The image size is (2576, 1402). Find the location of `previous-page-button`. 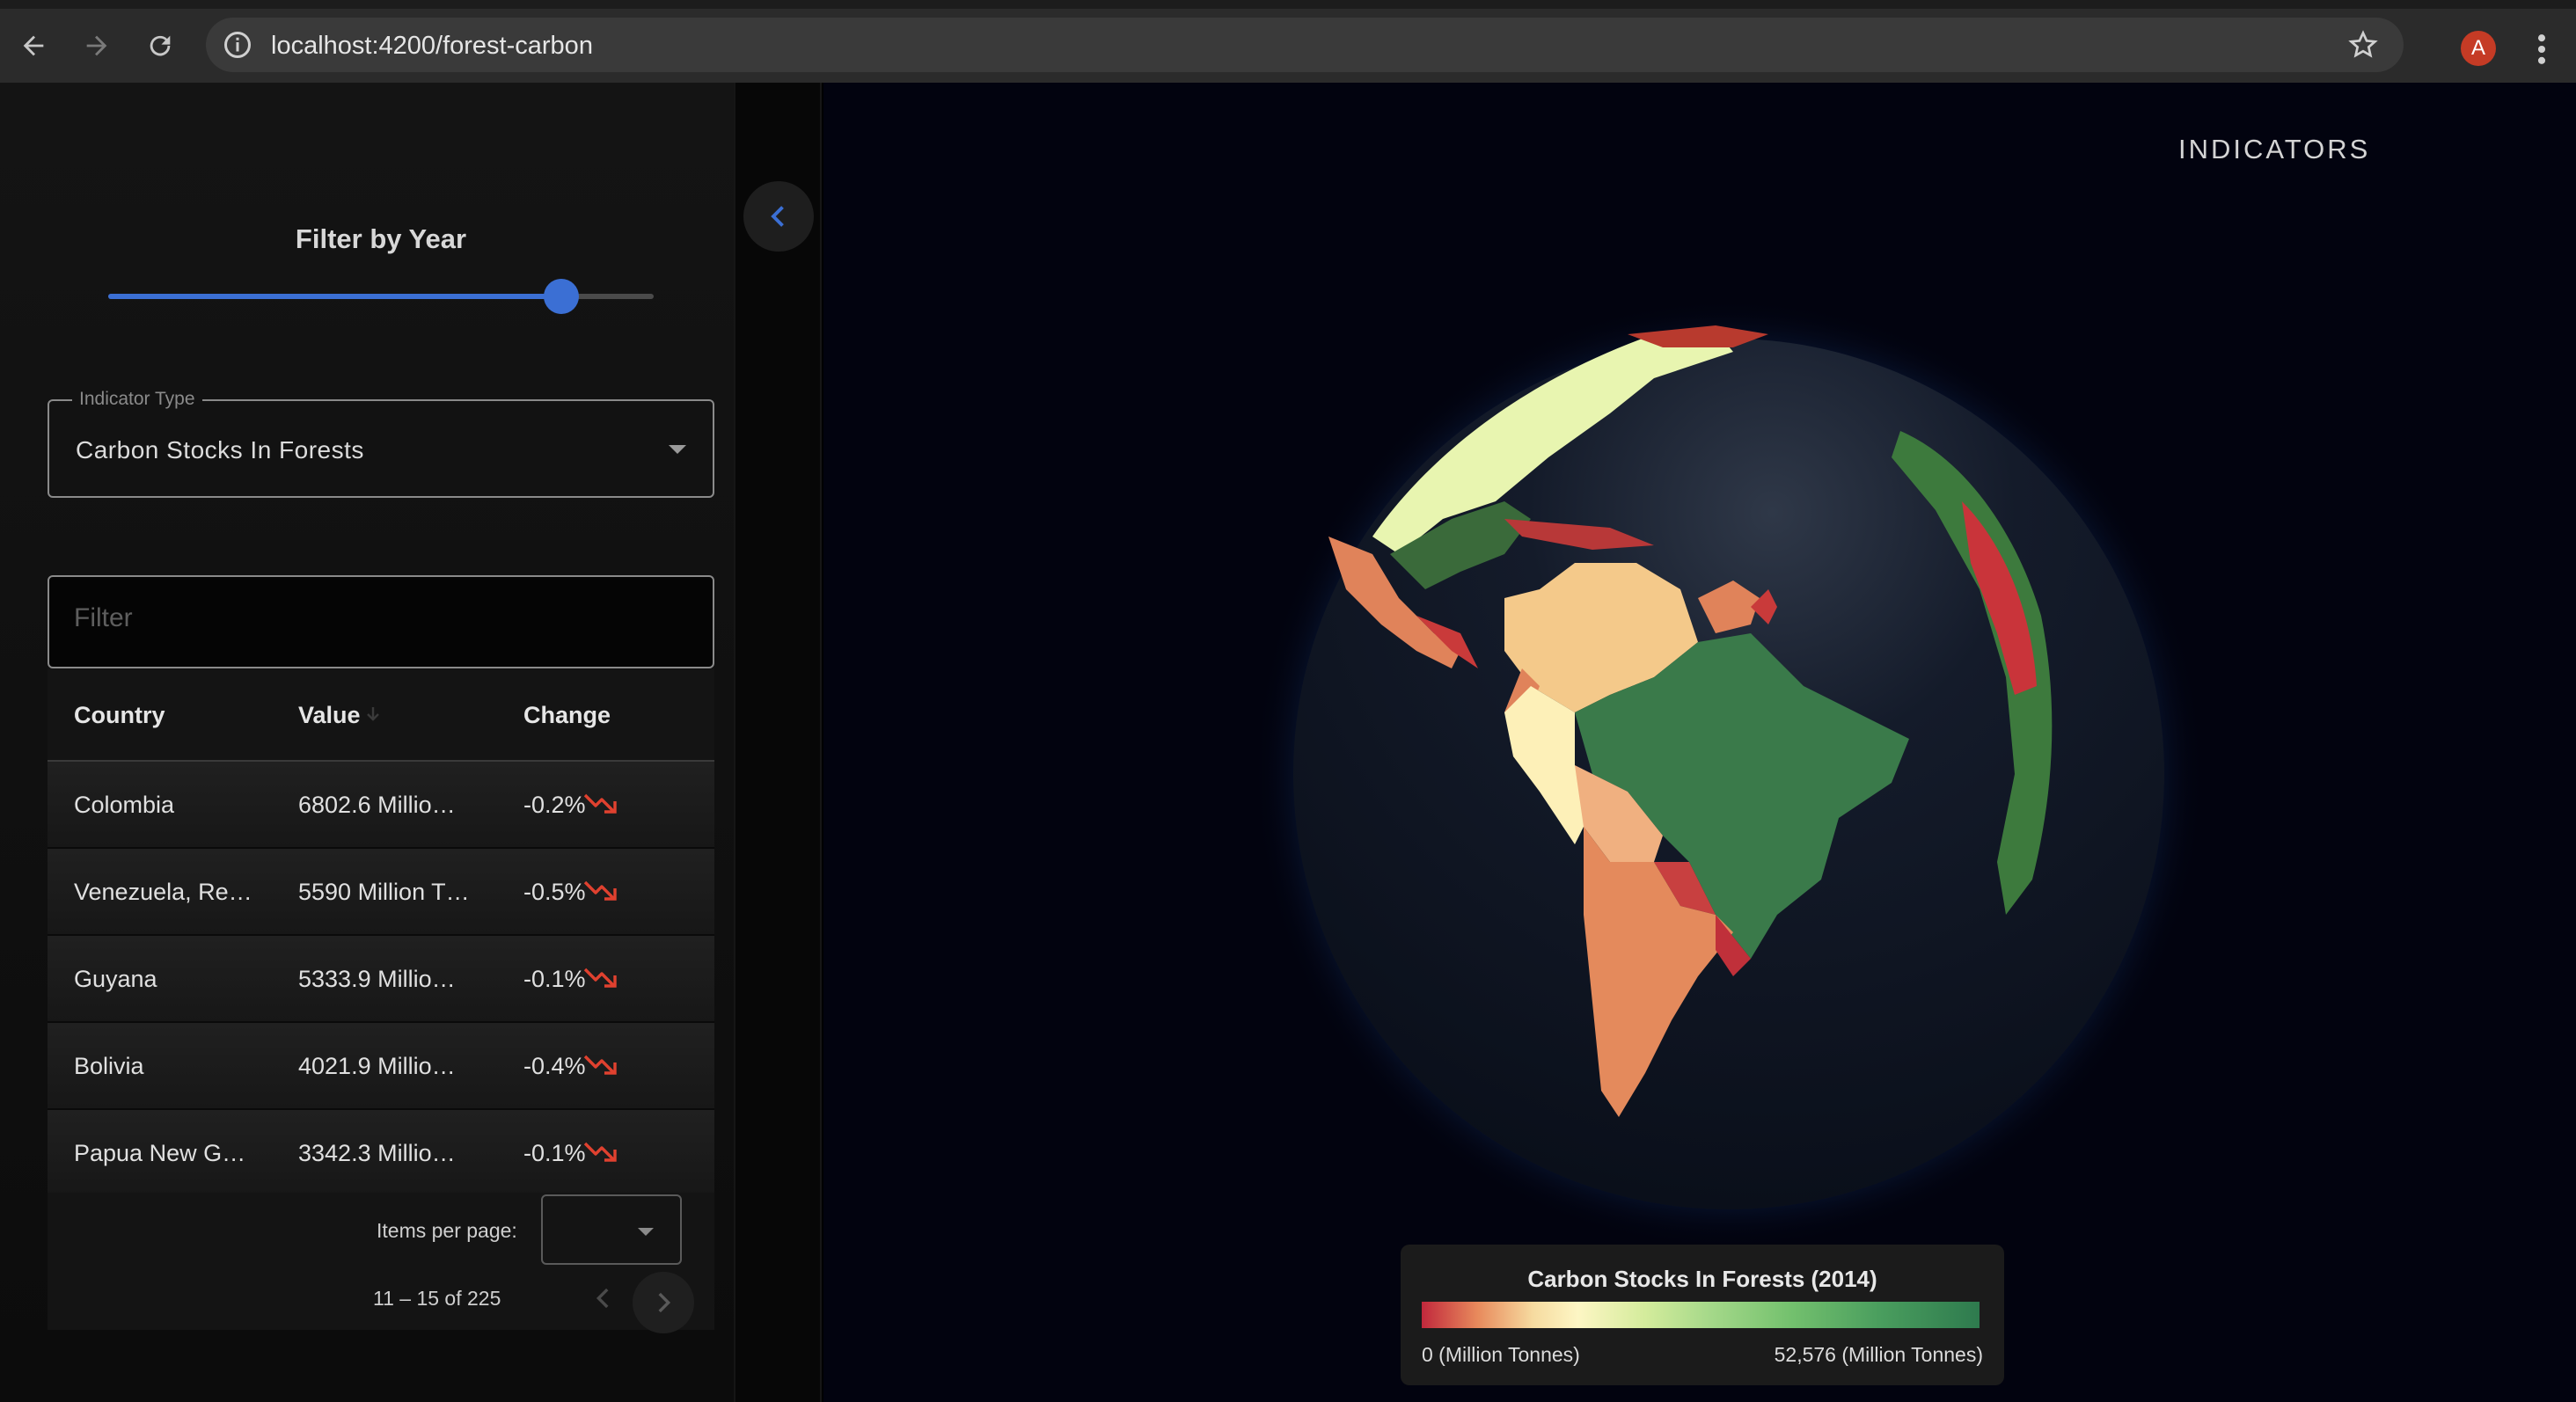

previous-page-button is located at coordinates (603, 1299).